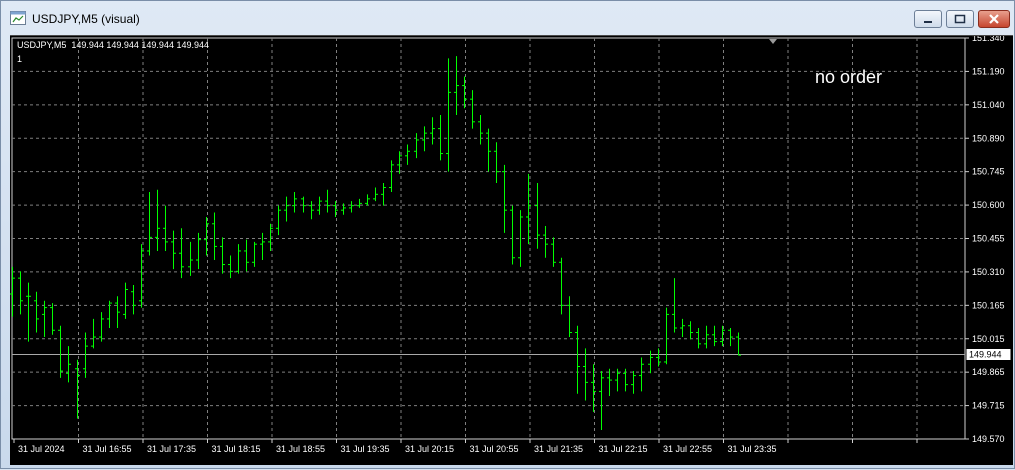 The image size is (1015, 470). What do you see at coordinates (507, 18) in the screenshot?
I see `title-bar: USDJPY,M5 (visual)` at bounding box center [507, 18].